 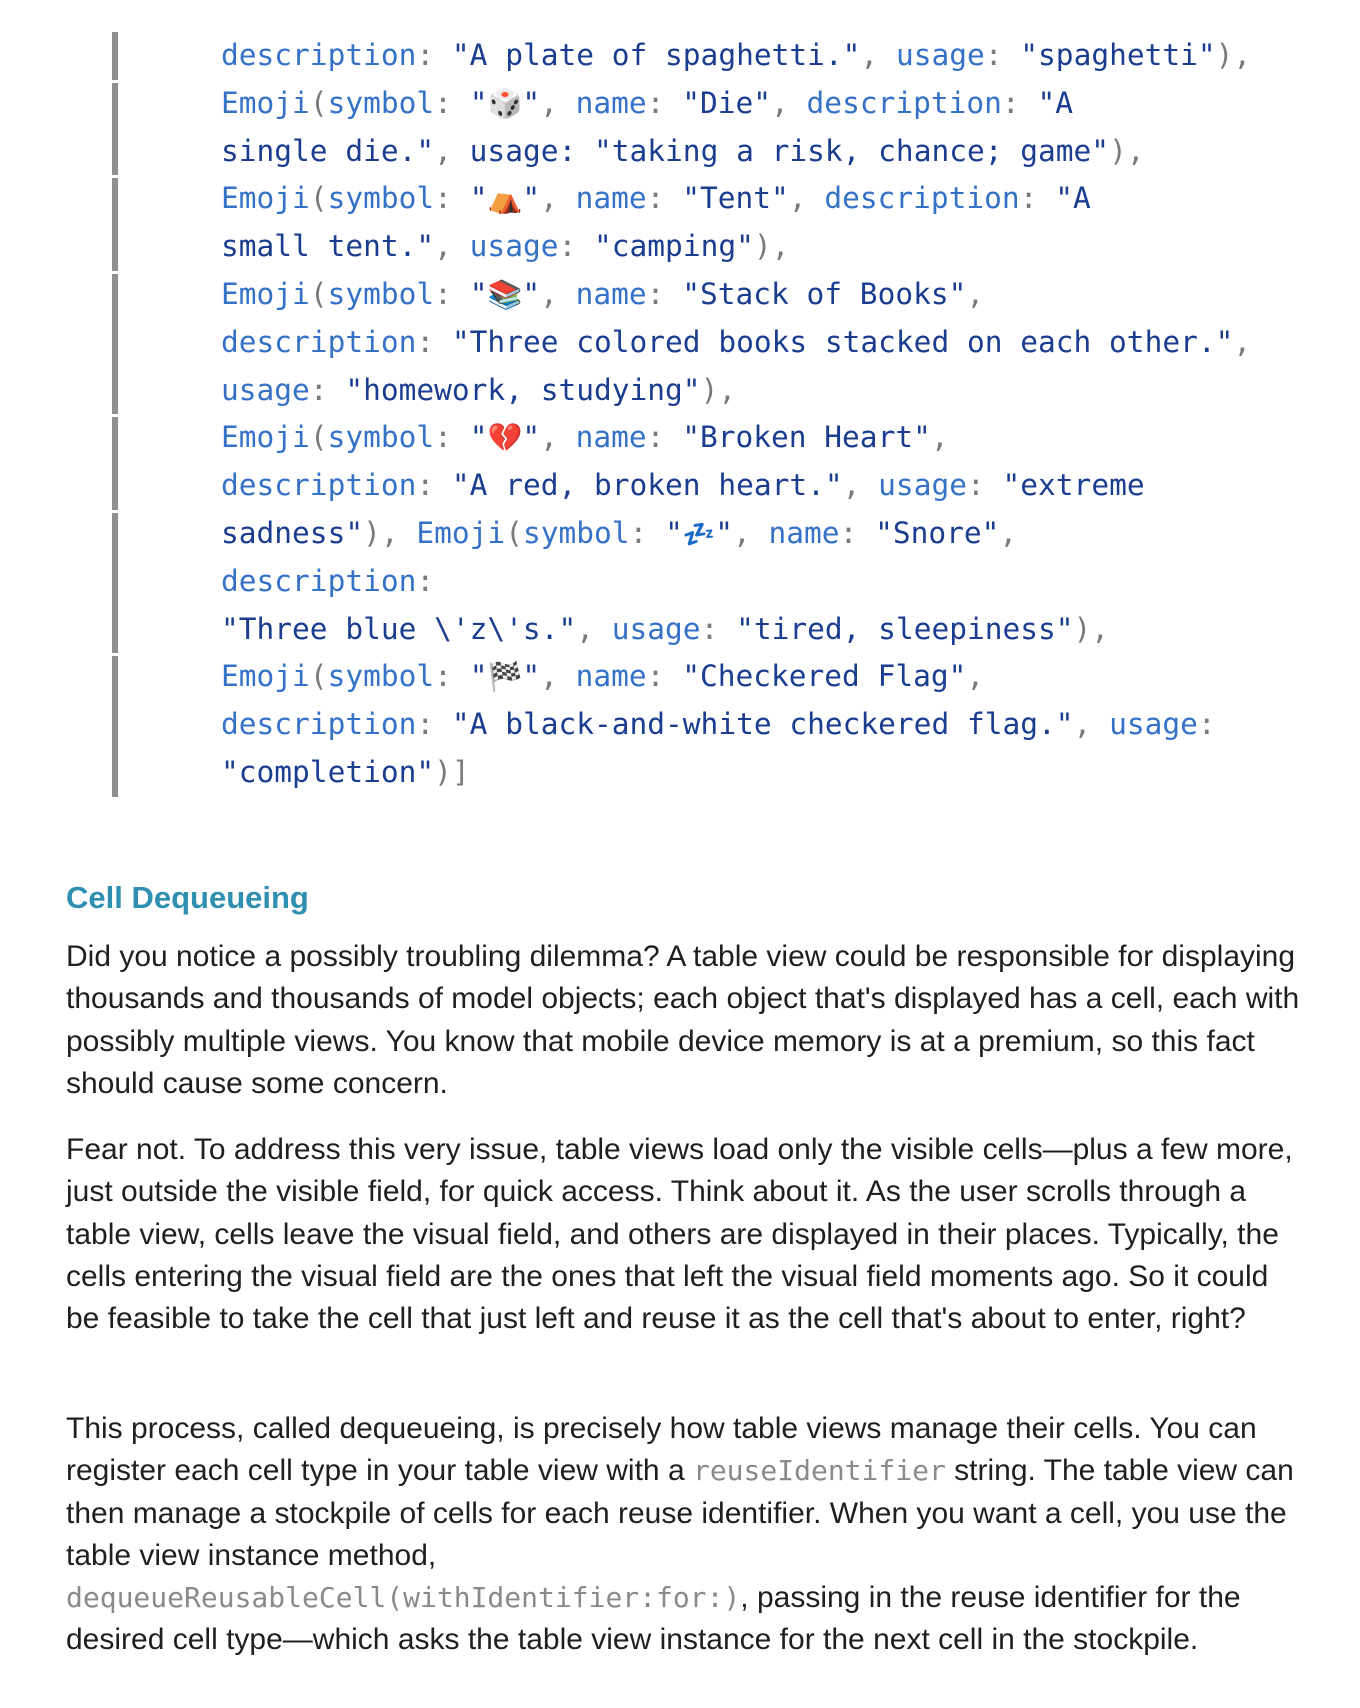 What do you see at coordinates (824, 676) in the screenshot?
I see `code-token: "Checkered Flag"` at bounding box center [824, 676].